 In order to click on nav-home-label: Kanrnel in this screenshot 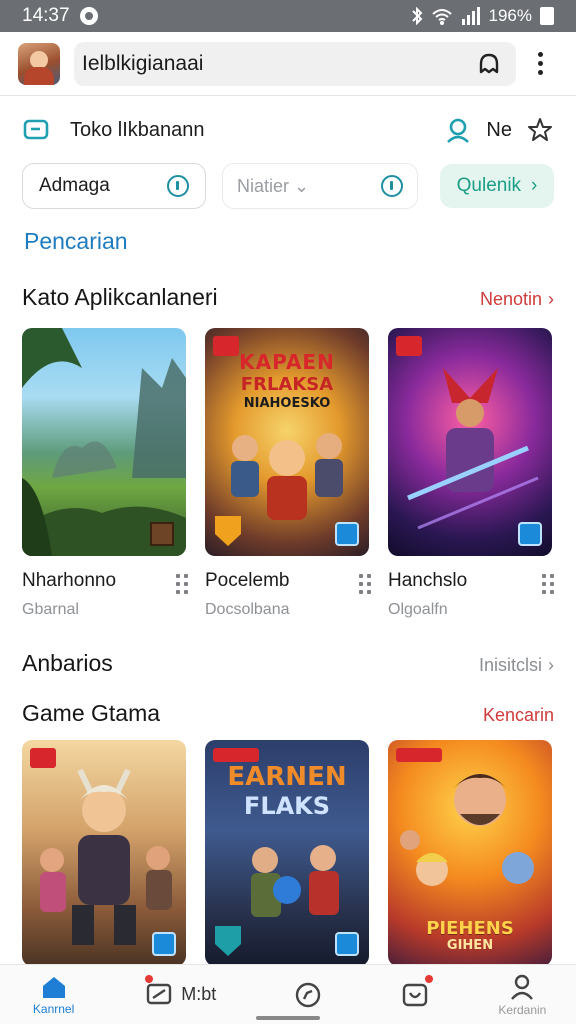, I will do `click(53, 1008)`.